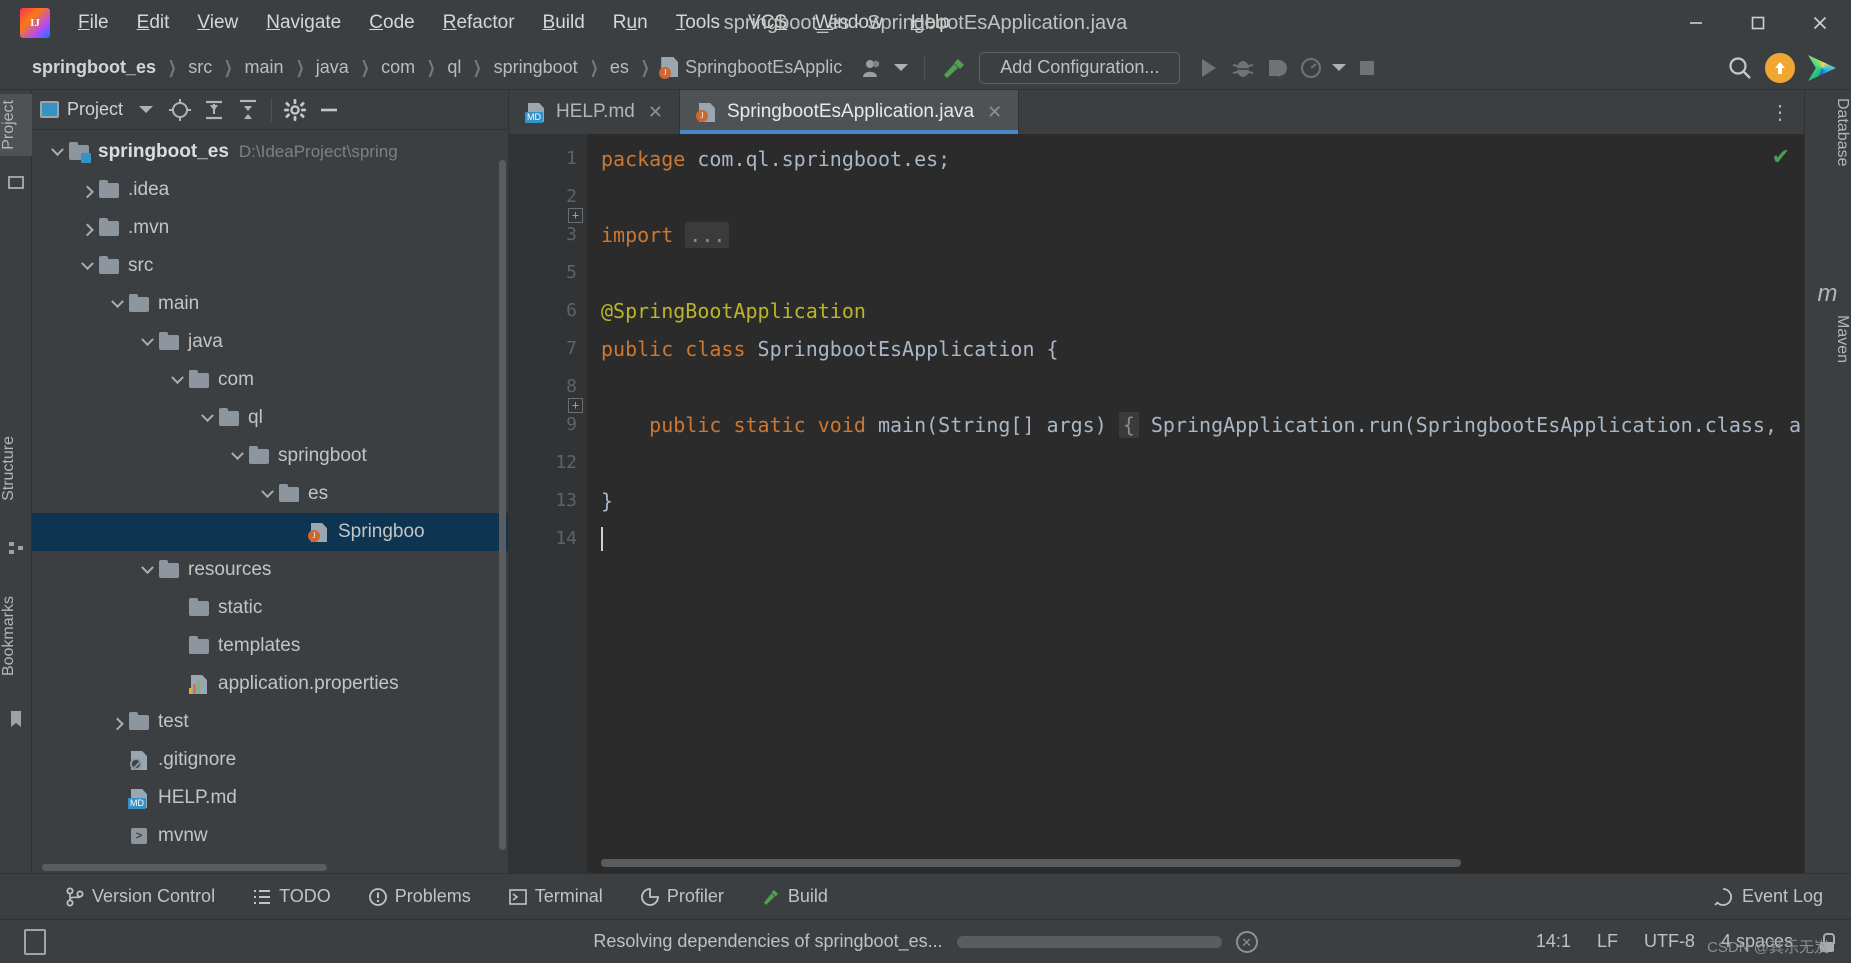 The width and height of the screenshot is (1851, 963). Describe the element at coordinates (248, 110) in the screenshot. I see `collapse-all-icon` at that location.